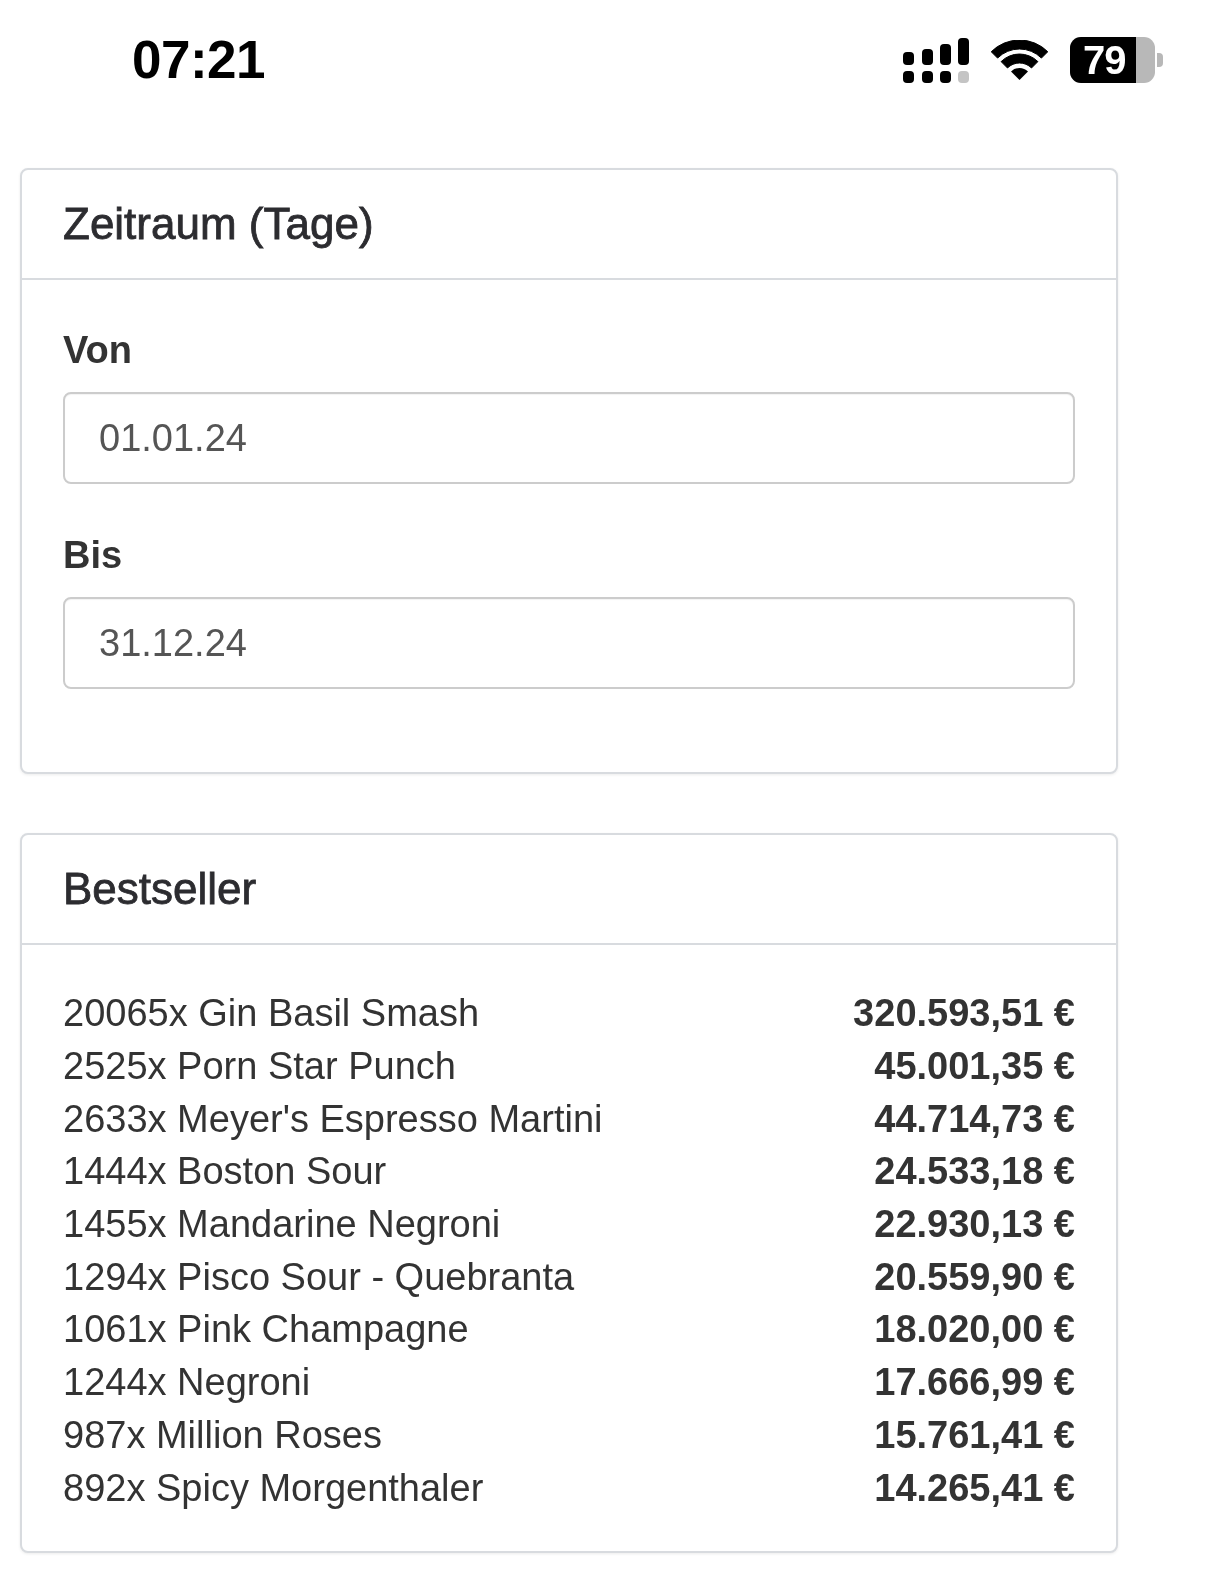 This screenshot has width=1206, height=1582. What do you see at coordinates (974, 1488) in the screenshot?
I see `revenue-amount: 14.265,41 €` at bounding box center [974, 1488].